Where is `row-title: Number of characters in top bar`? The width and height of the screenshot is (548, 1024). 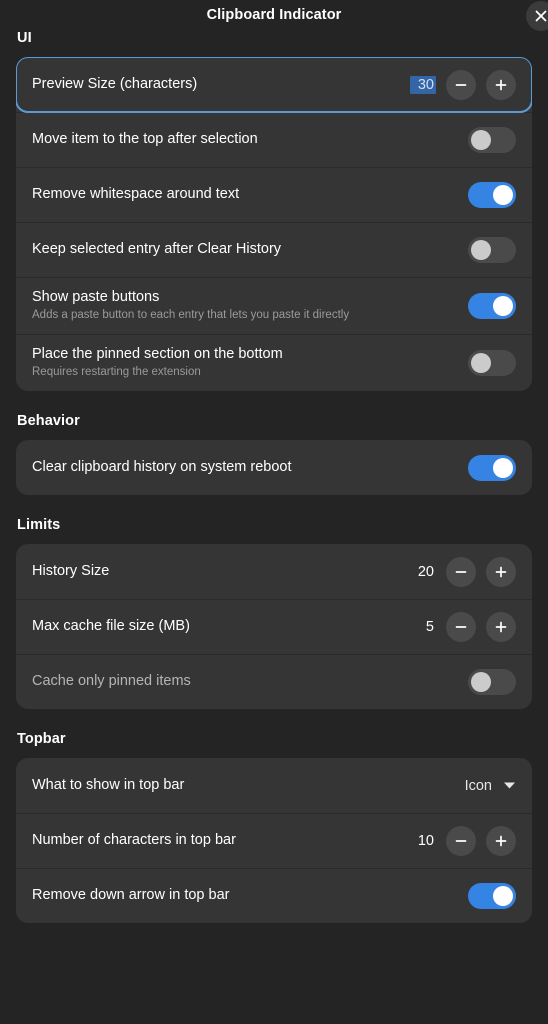 row-title: Number of characters in top bar is located at coordinates (134, 840).